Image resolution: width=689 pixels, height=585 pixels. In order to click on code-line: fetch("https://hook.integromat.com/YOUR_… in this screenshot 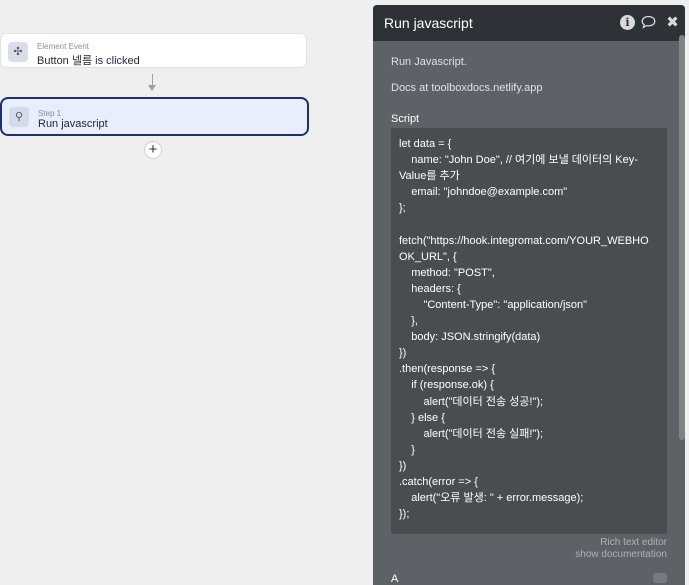, I will do `click(524, 240)`.